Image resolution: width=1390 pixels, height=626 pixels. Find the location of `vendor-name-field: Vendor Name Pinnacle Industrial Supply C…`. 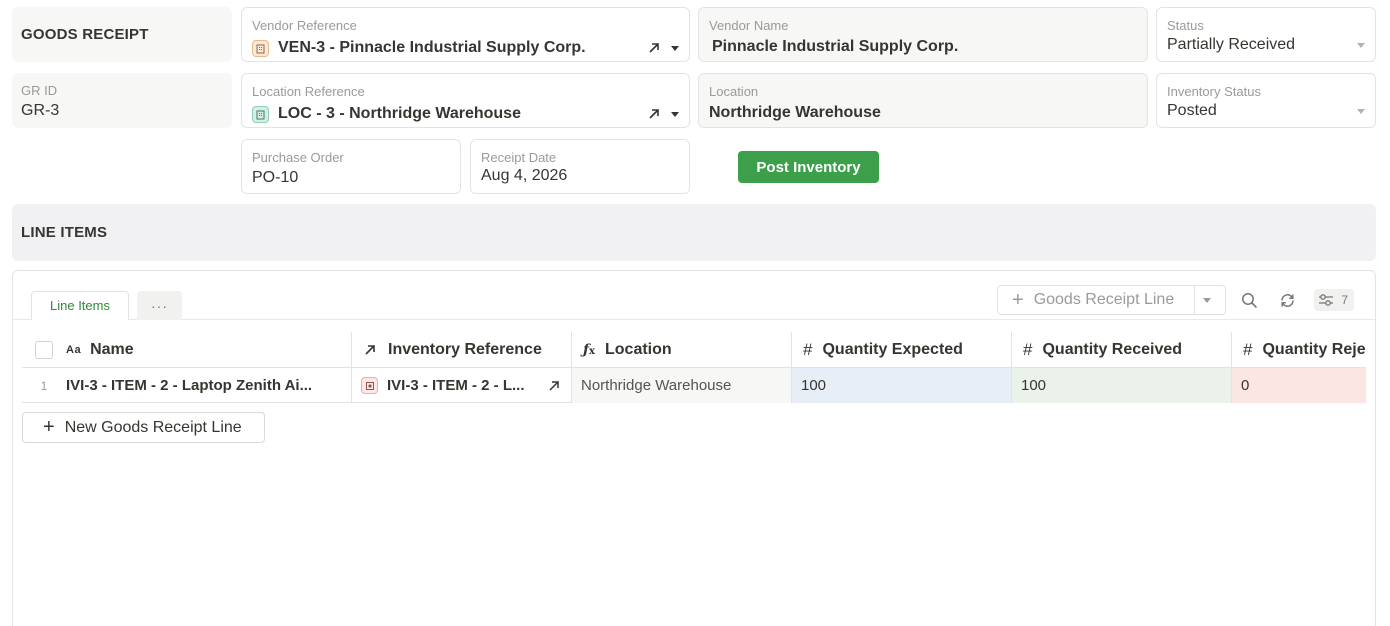

vendor-name-field: Vendor Name Pinnacle Industrial Supply C… is located at coordinates (923, 34).